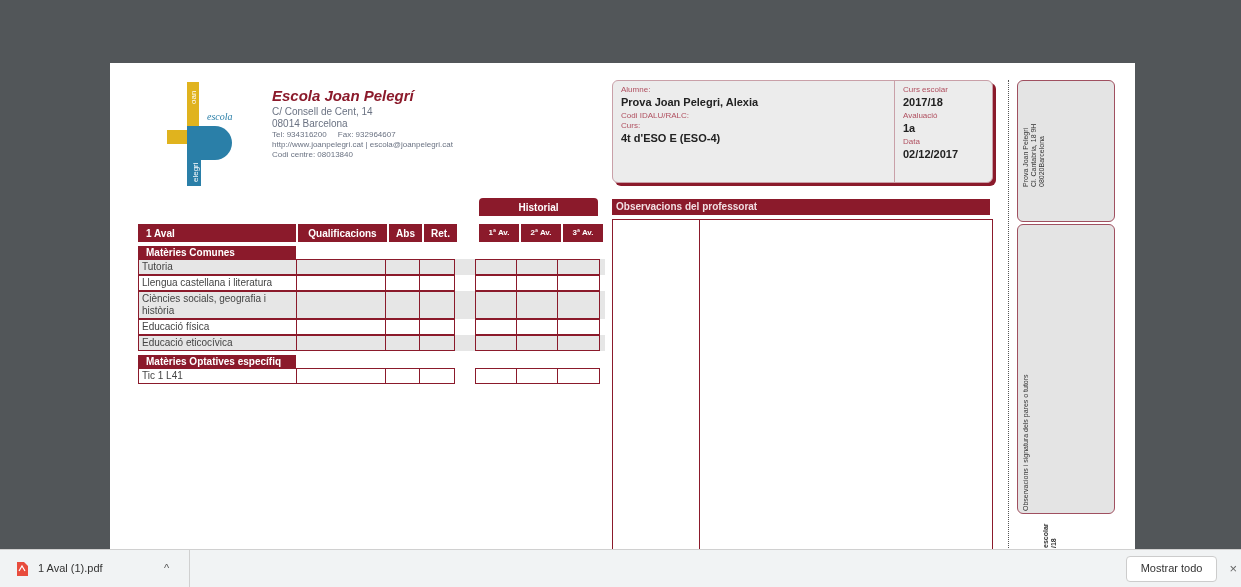 The image size is (1241, 587). I want to click on column-header: 1 Aval, so click(217, 233).